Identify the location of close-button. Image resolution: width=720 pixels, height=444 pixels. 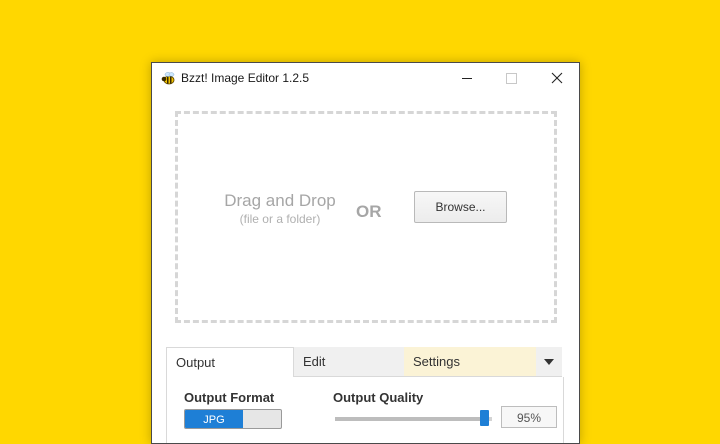
(556, 78).